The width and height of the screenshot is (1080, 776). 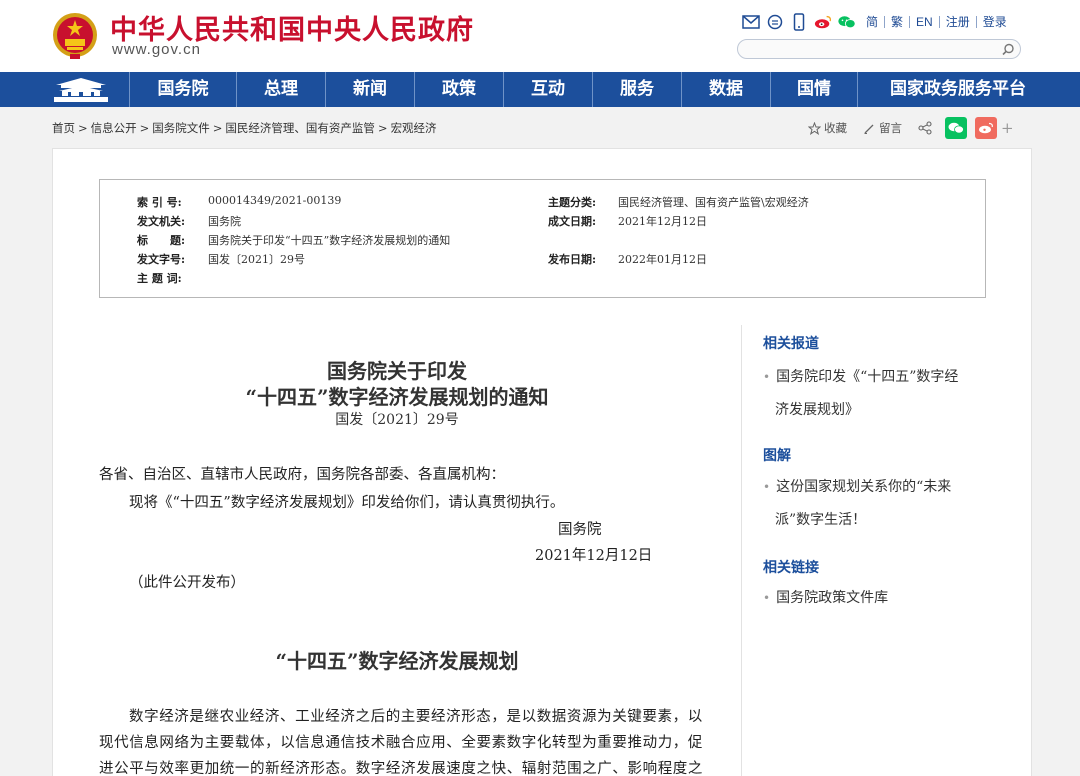 I want to click on sidebar-divider, so click(x=741, y=550).